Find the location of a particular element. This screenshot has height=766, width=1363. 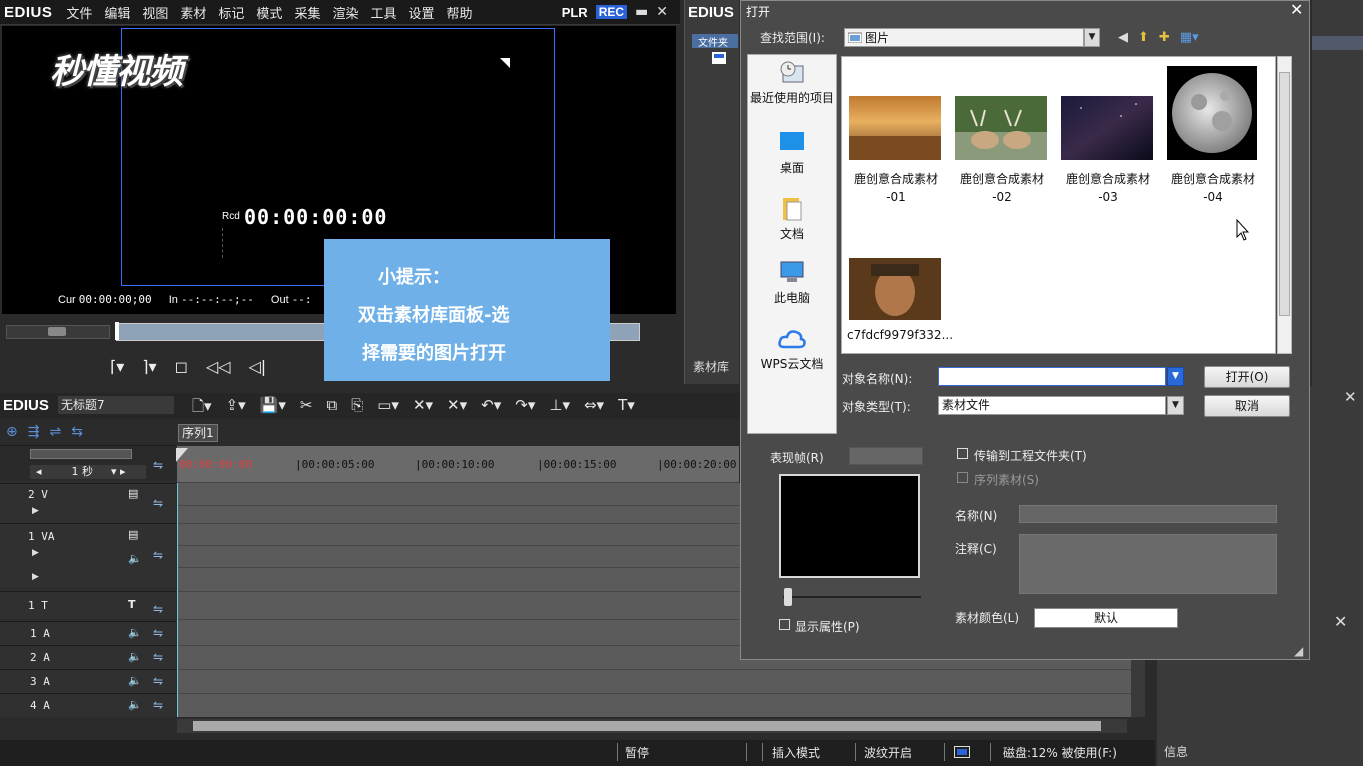

dialog-close-icon: ✕ is located at coordinates (1296, 9).